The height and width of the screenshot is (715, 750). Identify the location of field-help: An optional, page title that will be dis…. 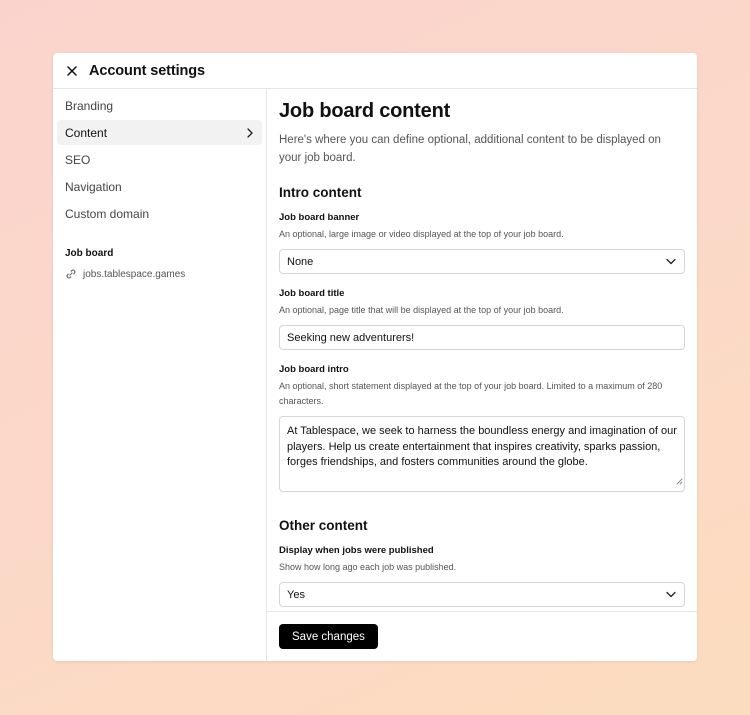
(421, 310).